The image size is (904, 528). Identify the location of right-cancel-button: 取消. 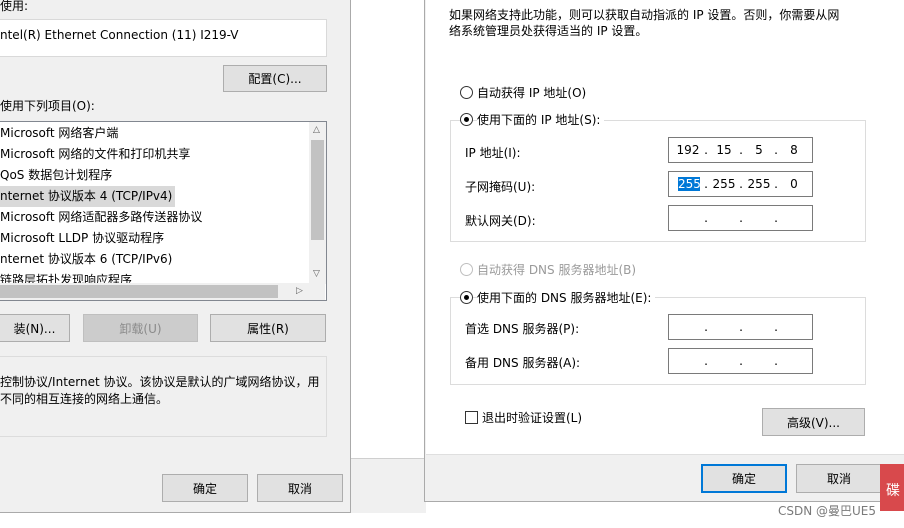
(839, 478).